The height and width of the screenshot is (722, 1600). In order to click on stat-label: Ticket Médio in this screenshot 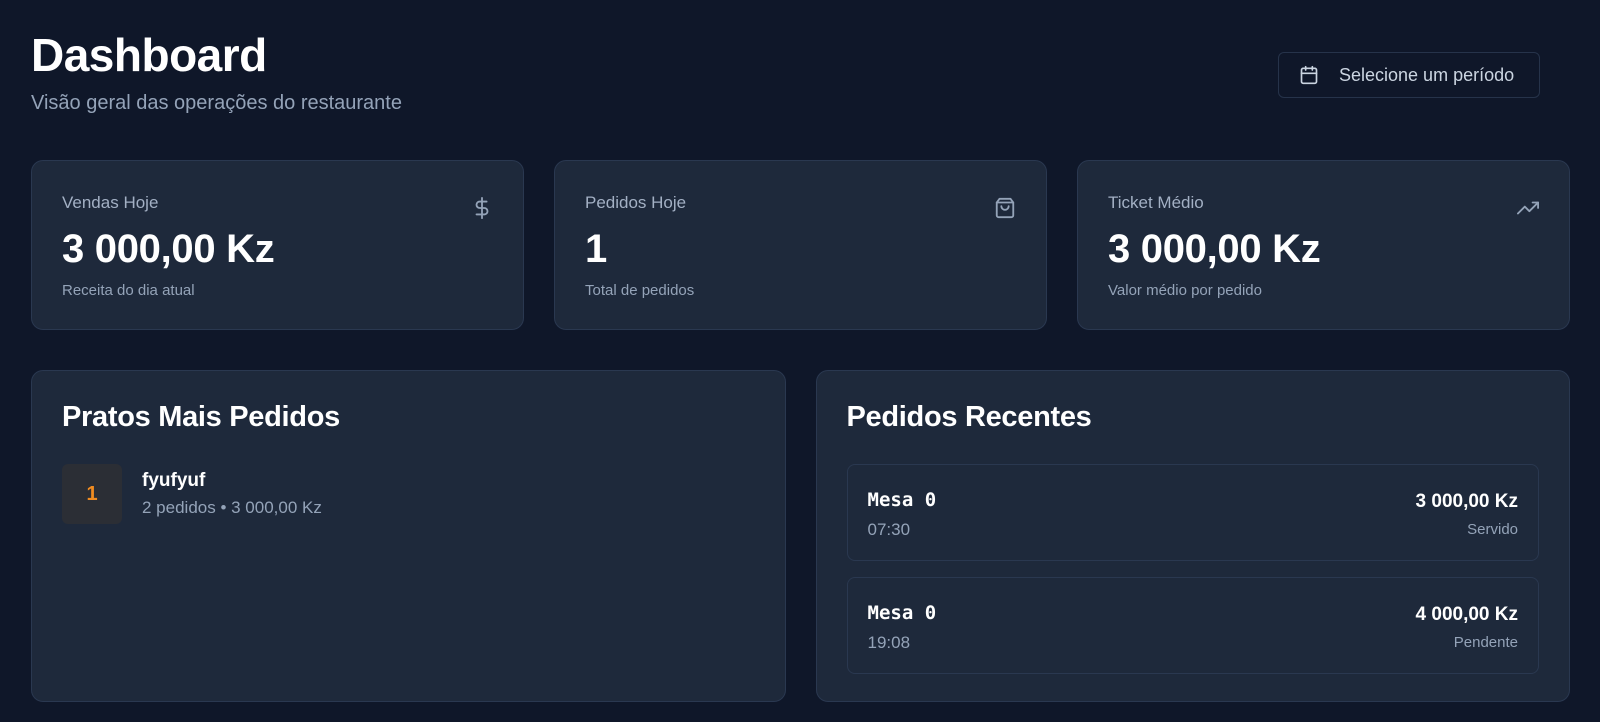, I will do `click(1156, 202)`.